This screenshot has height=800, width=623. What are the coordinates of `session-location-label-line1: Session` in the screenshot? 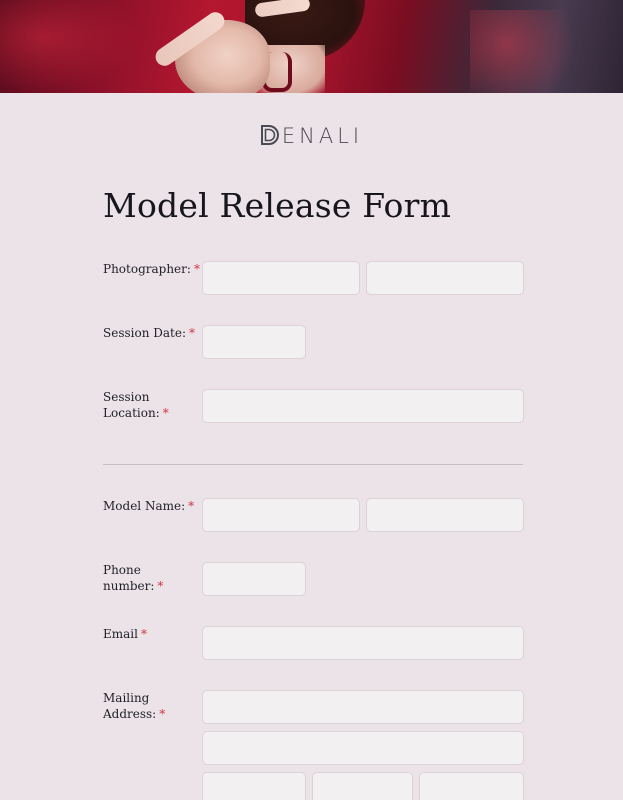 It's located at (126, 397).